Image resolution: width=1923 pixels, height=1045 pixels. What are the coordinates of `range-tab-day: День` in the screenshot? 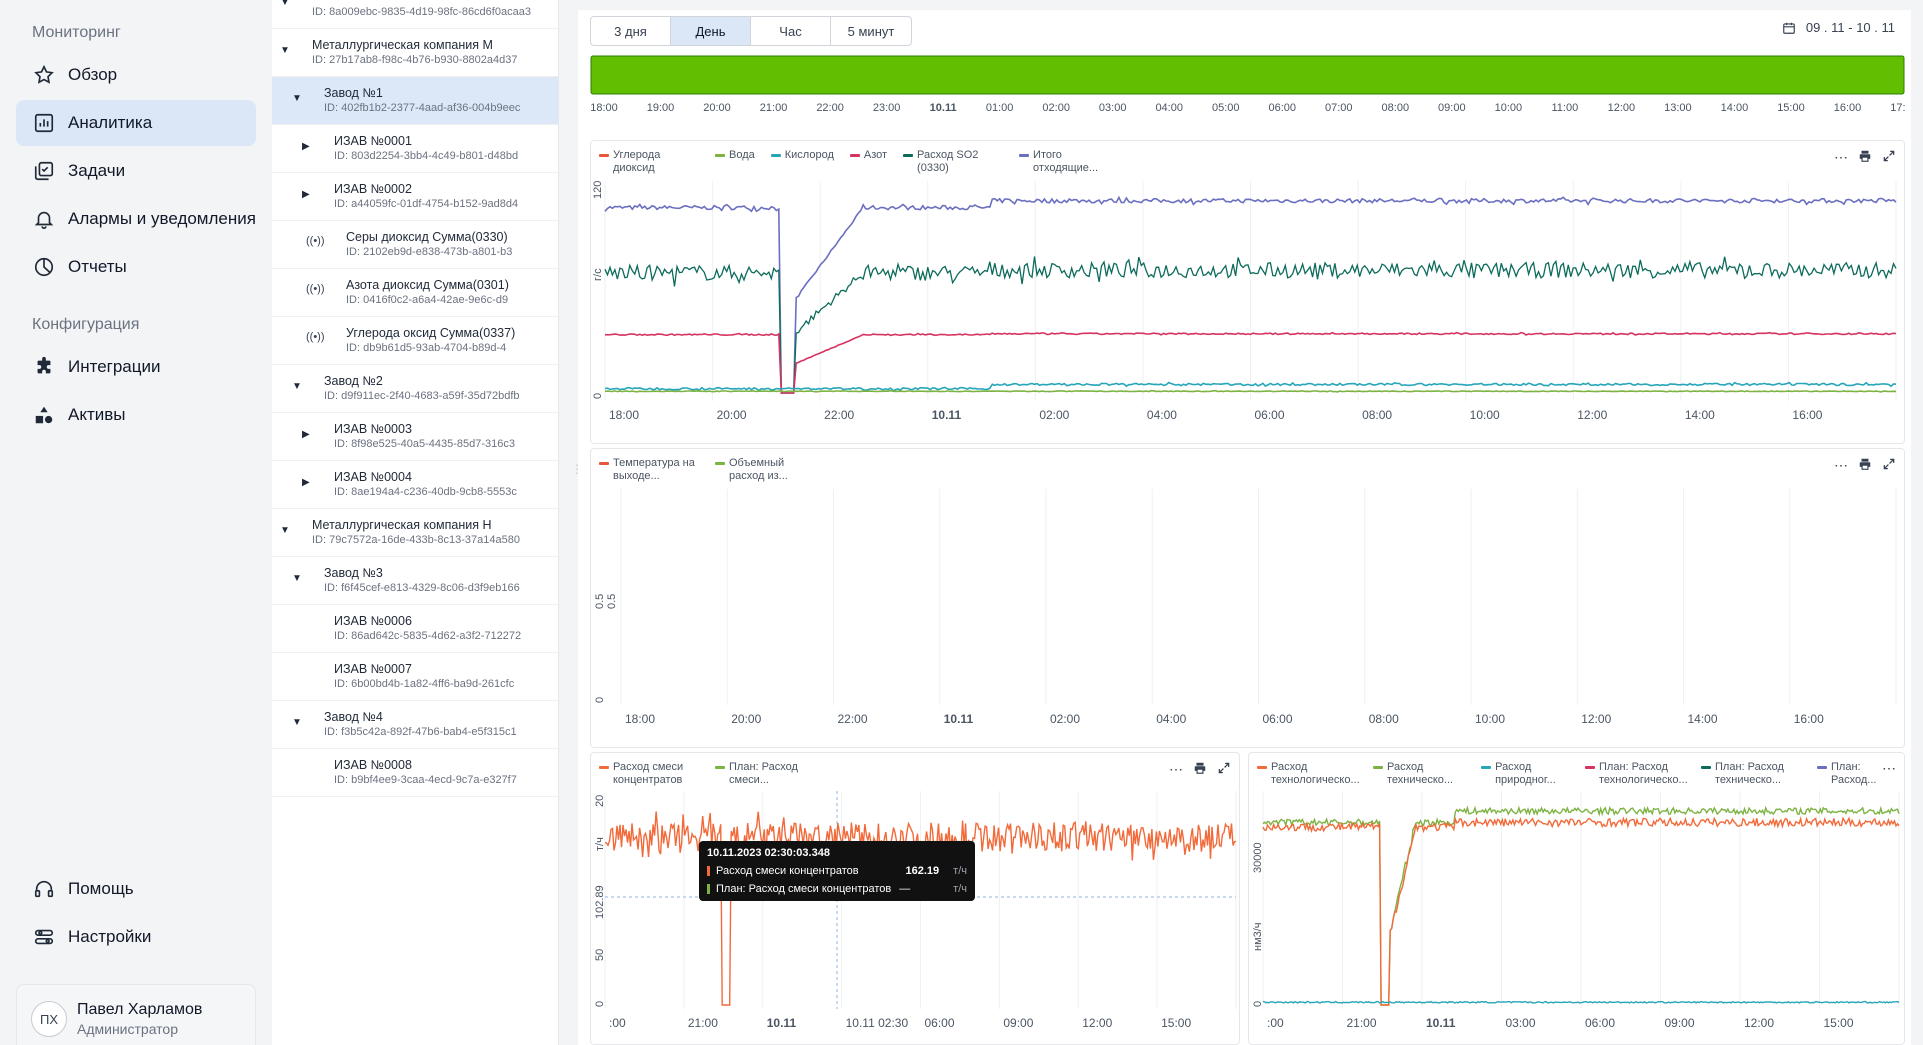 It's located at (711, 31).